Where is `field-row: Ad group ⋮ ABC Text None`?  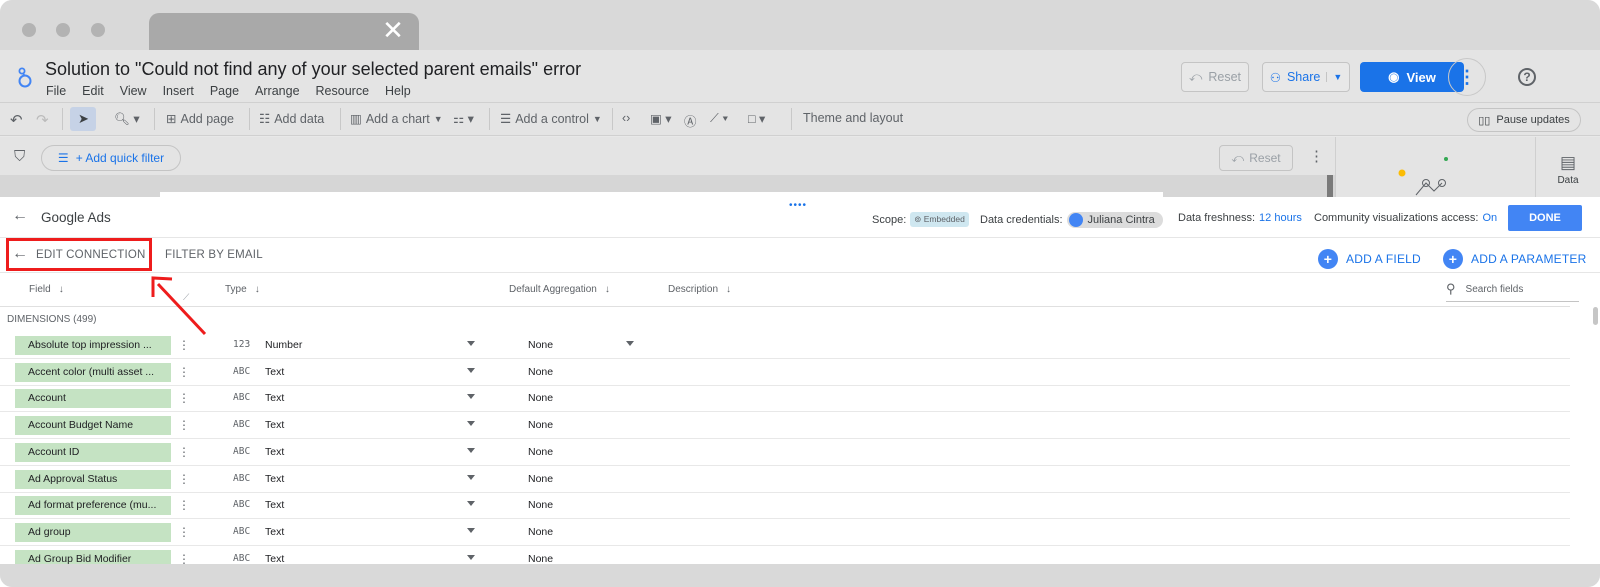 field-row: Ad group ⋮ ABC Text None is located at coordinates (785, 533).